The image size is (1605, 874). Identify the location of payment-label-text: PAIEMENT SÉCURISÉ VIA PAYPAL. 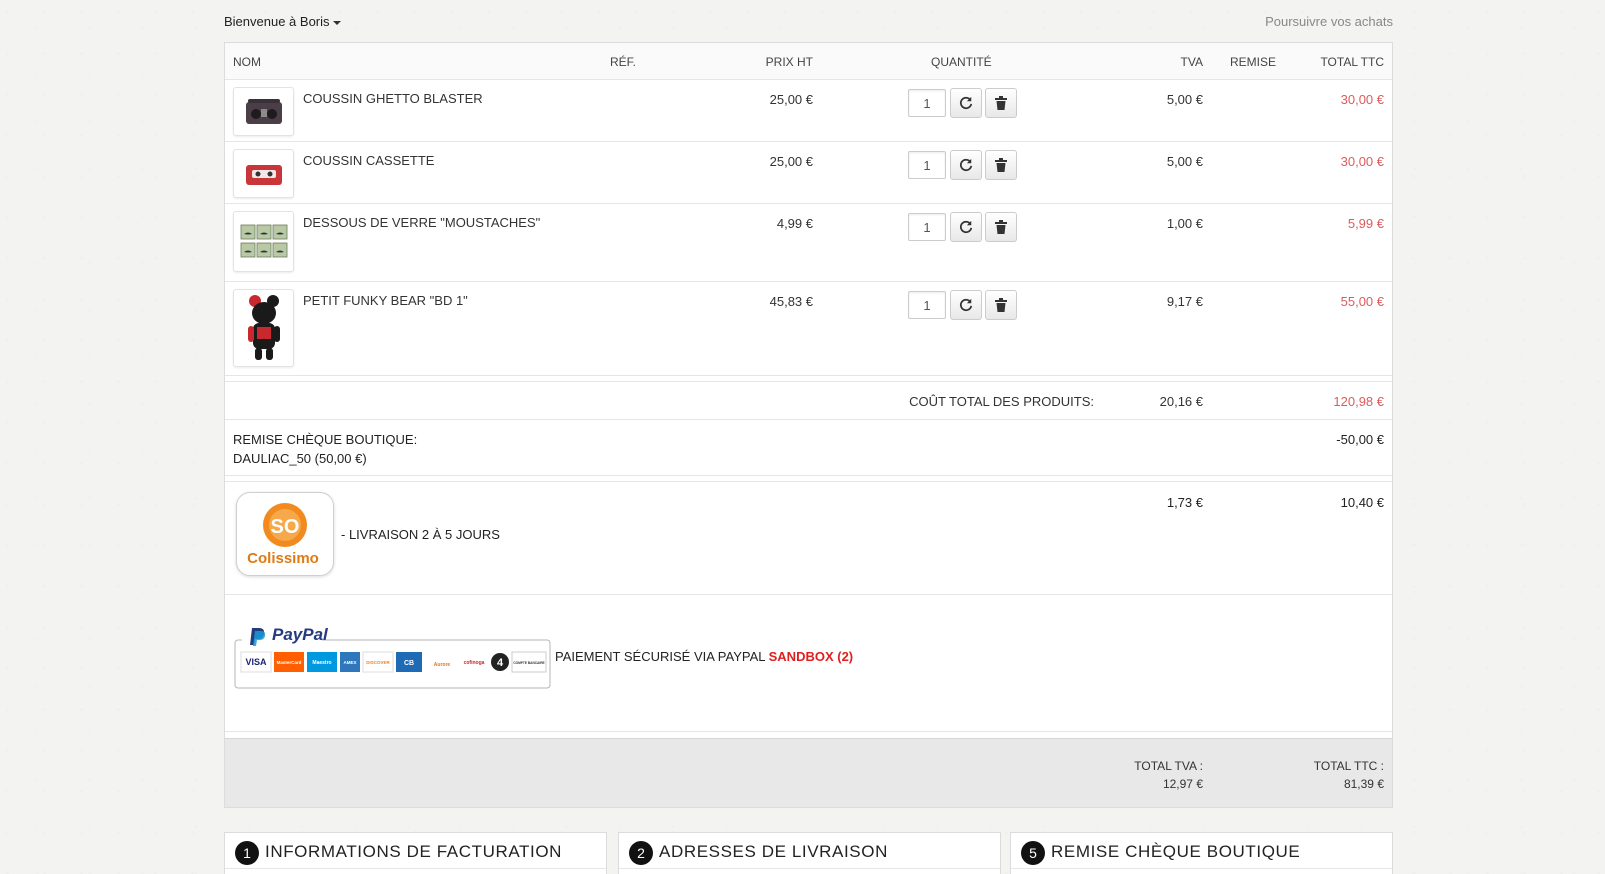
(660, 656).